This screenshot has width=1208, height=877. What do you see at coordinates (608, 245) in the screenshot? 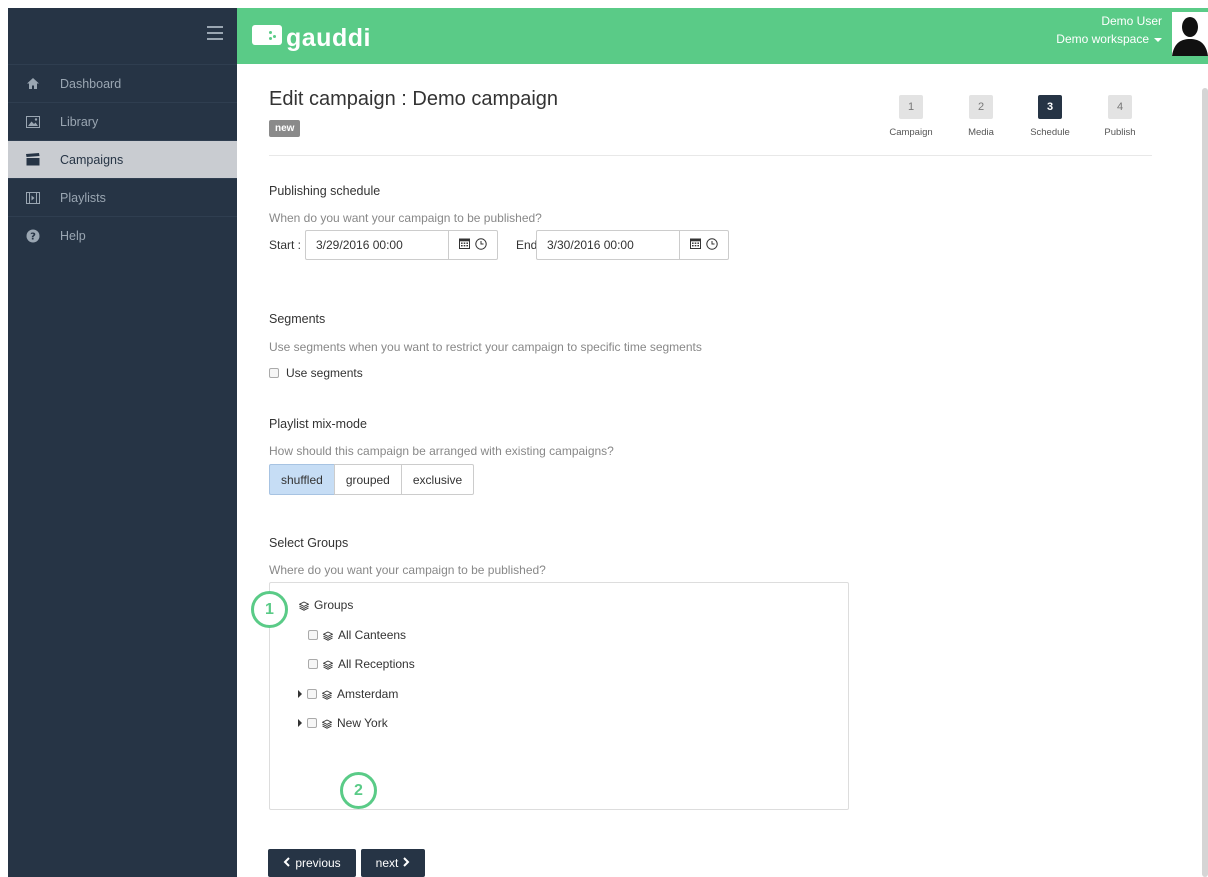
I see `end-date-value: 3/30/2016 00:00` at bounding box center [608, 245].